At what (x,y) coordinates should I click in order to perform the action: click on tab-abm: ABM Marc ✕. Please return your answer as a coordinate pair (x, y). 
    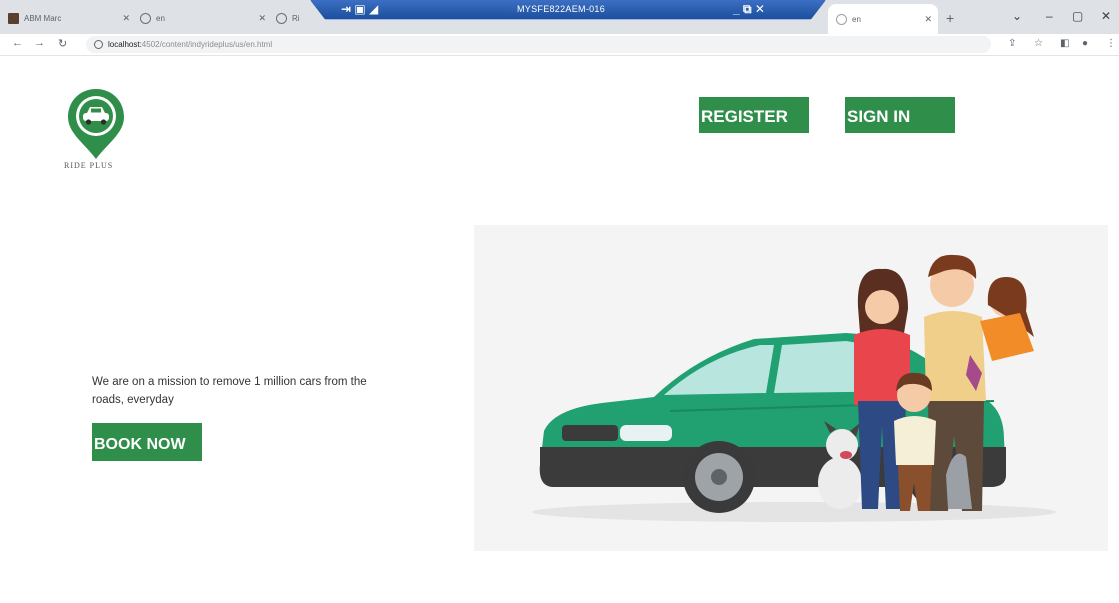
    Looking at the image, I should click on (72, 18).